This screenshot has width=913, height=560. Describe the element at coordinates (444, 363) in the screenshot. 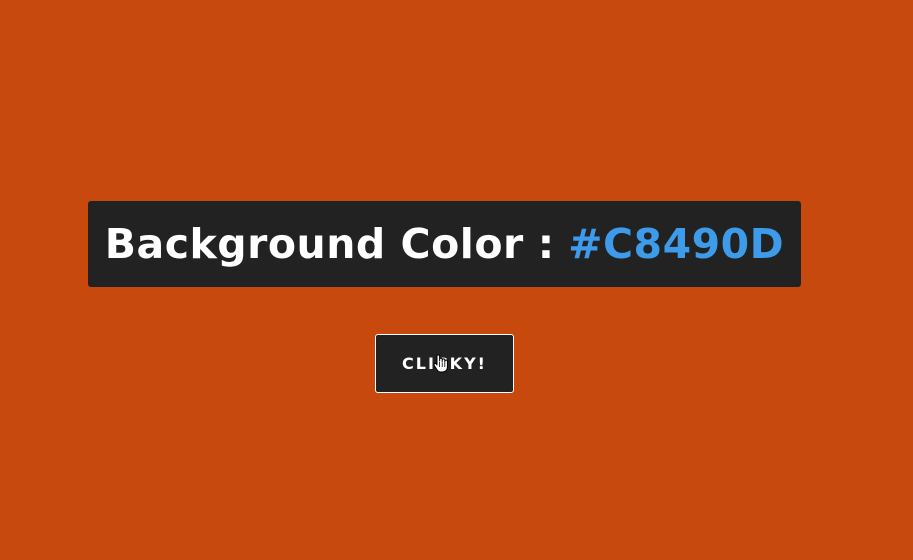

I see `clicky-button: CLICKY!` at that location.